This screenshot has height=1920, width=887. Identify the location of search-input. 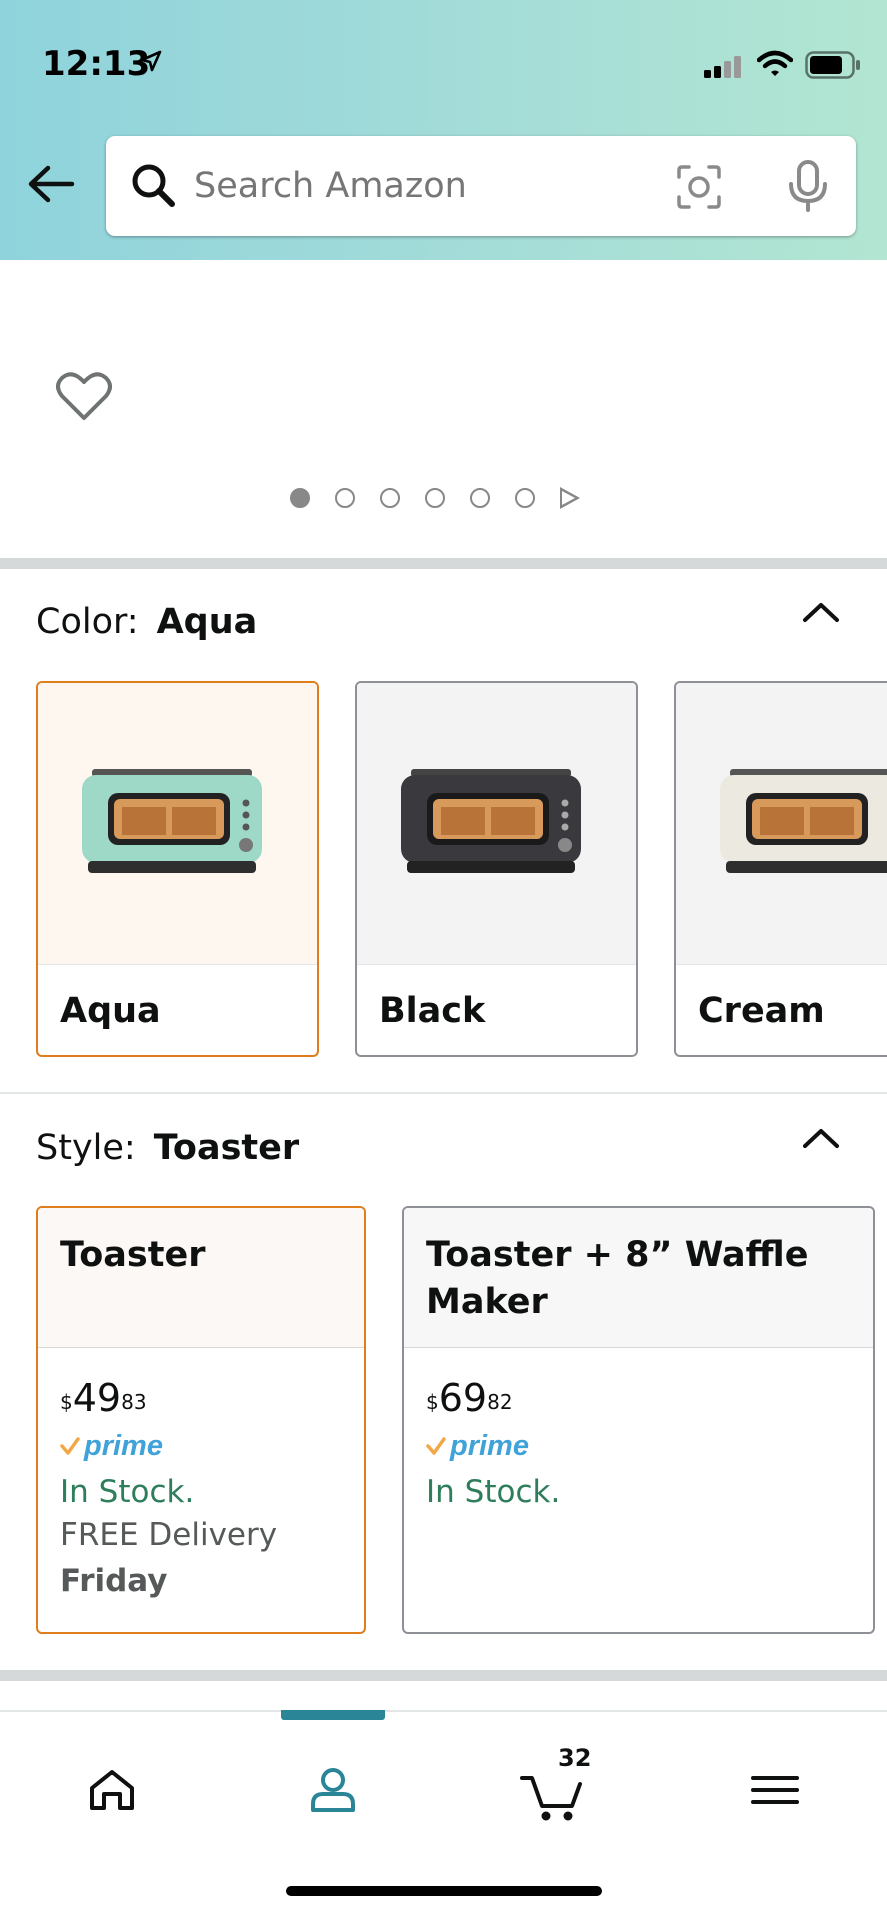
(414, 186).